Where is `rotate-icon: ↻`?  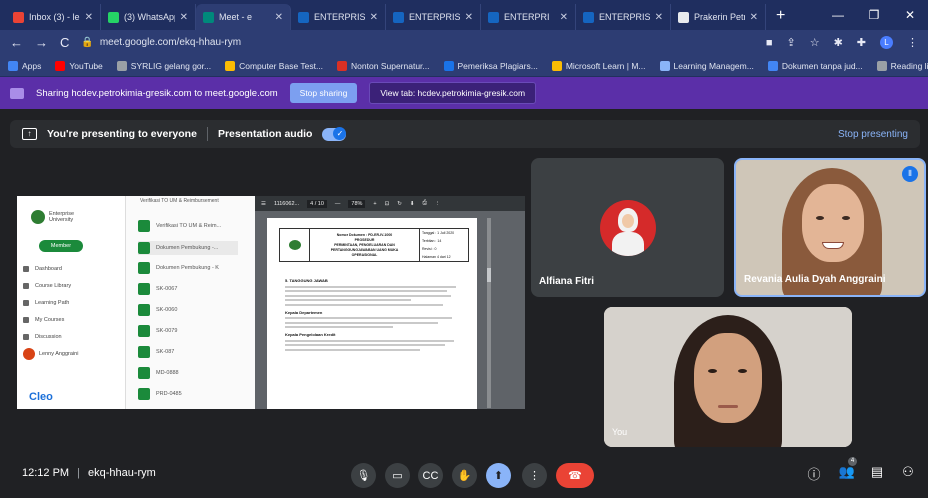
rotate-icon: ↻ is located at coordinates (399, 204).